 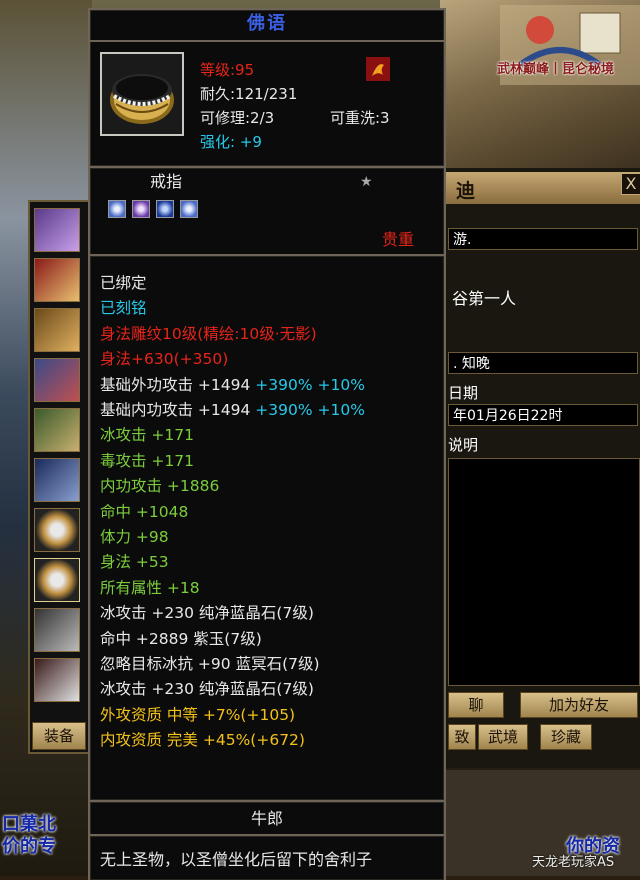 What do you see at coordinates (541, 188) in the screenshot?
I see `player-info-titlebar: 迪` at bounding box center [541, 188].